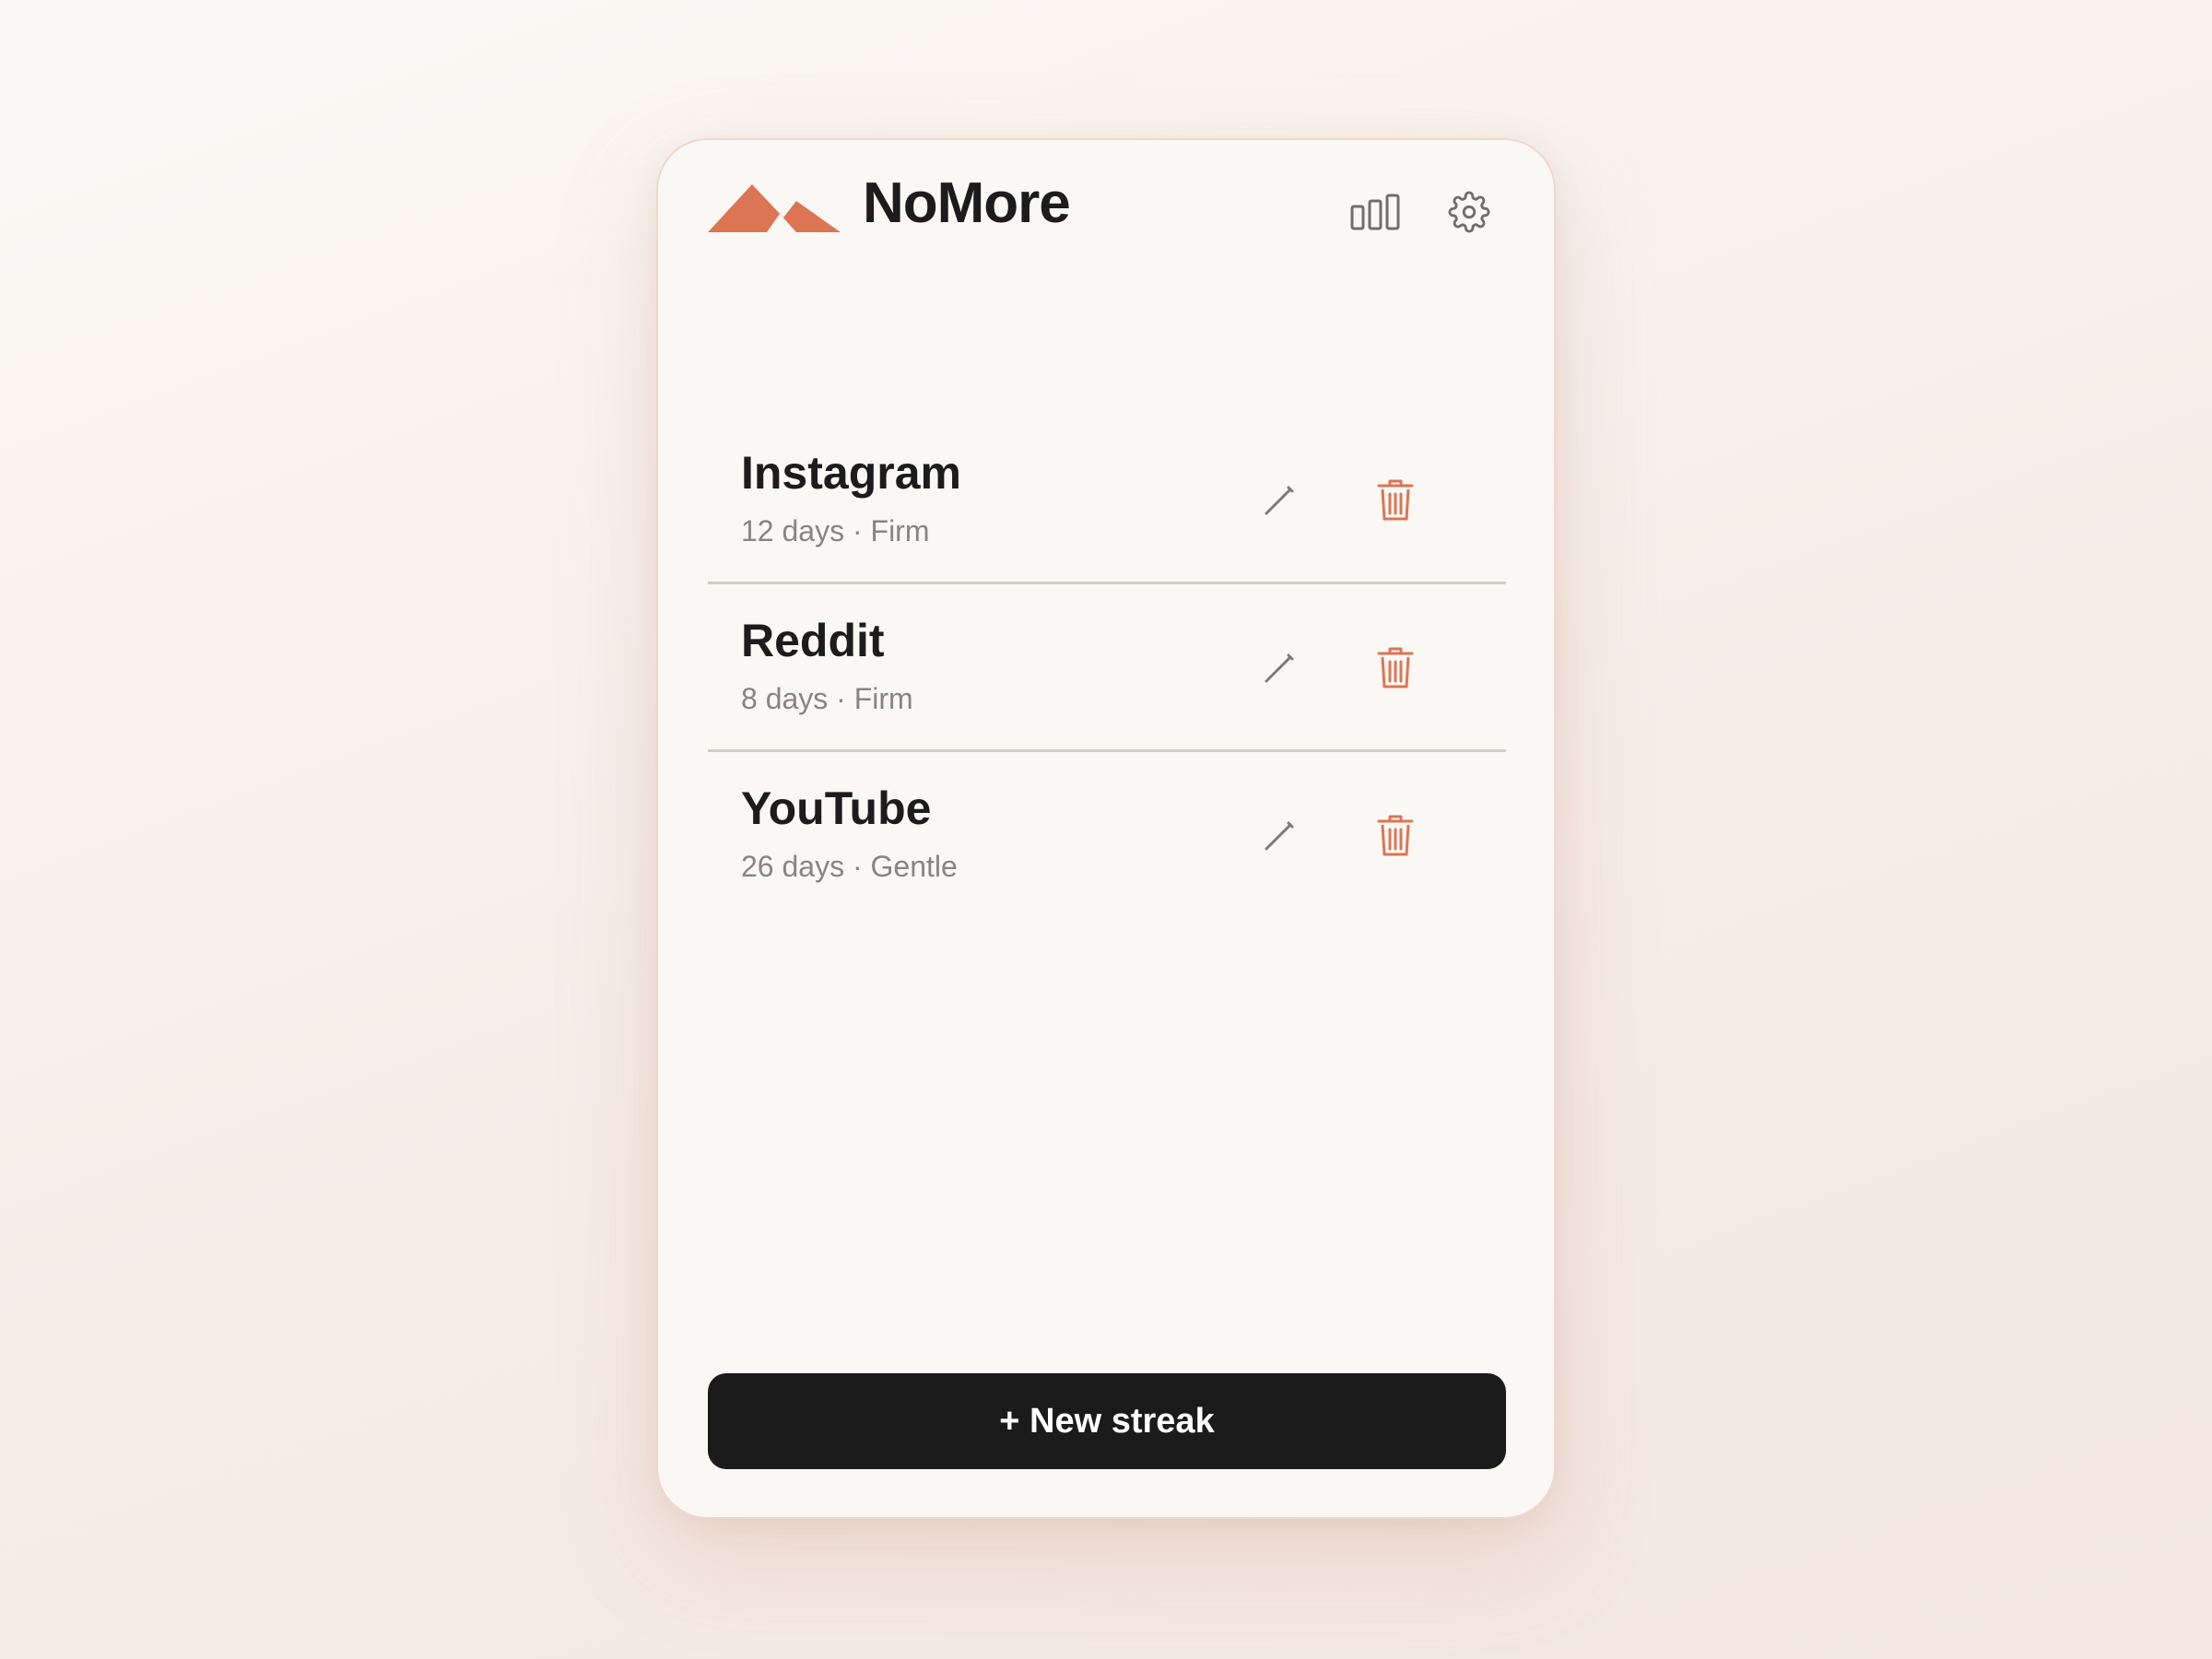 Image resolution: width=2212 pixels, height=1659 pixels. What do you see at coordinates (849, 866) in the screenshot?
I see `streak-meta: 26 days · Gentle` at bounding box center [849, 866].